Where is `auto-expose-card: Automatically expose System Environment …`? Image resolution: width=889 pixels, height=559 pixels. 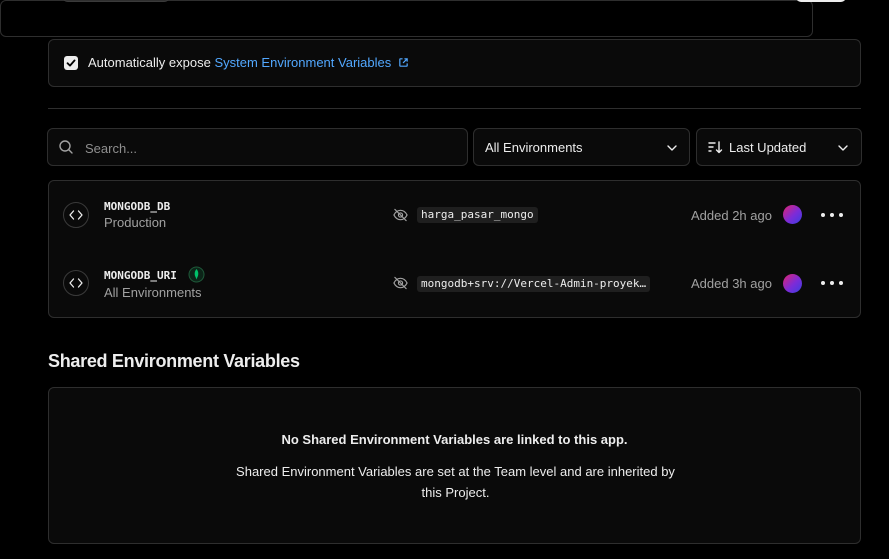
auto-expose-card: Automatically expose System Environment … is located at coordinates (454, 63).